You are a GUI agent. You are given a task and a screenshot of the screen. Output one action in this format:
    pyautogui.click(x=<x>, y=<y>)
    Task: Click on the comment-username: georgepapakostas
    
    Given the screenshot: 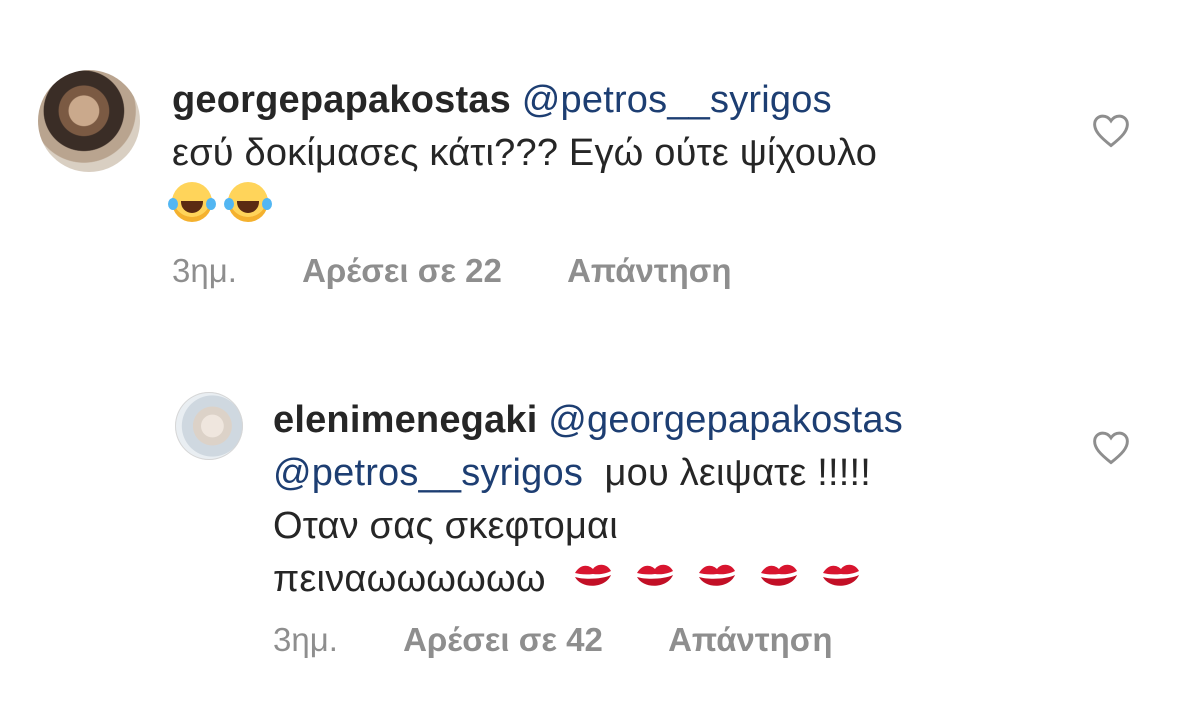 What is the action you would take?
    pyautogui.click(x=341, y=100)
    